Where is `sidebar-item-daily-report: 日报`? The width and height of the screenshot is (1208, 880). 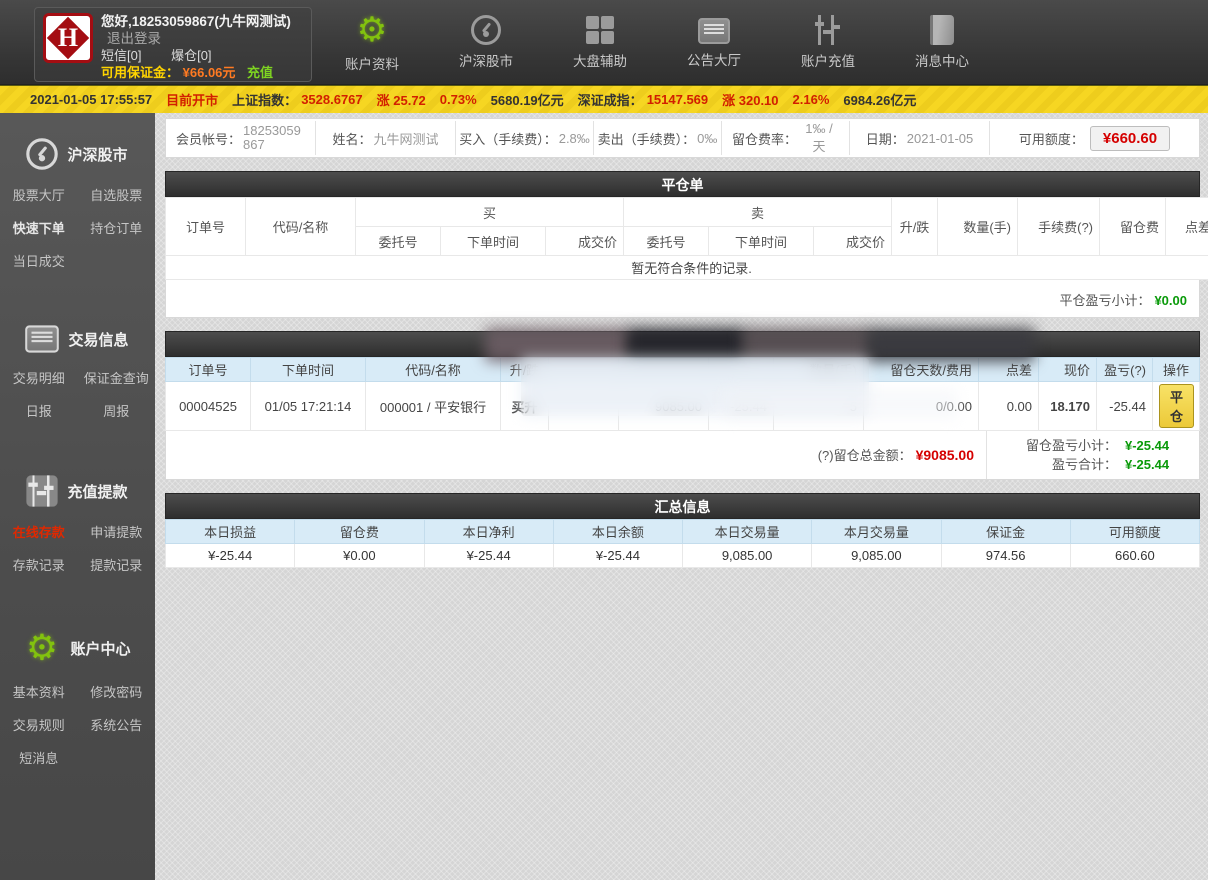 sidebar-item-daily-report: 日报 is located at coordinates (39, 410).